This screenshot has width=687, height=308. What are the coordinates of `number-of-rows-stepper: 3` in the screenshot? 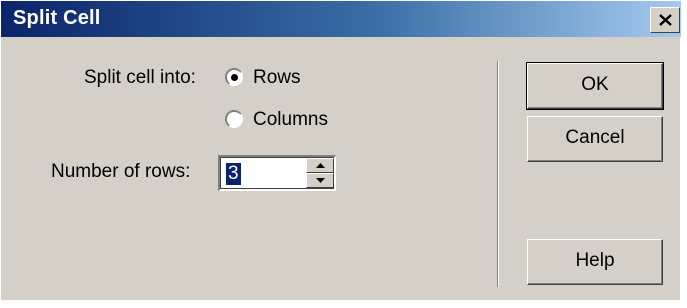 It's located at (277, 173).